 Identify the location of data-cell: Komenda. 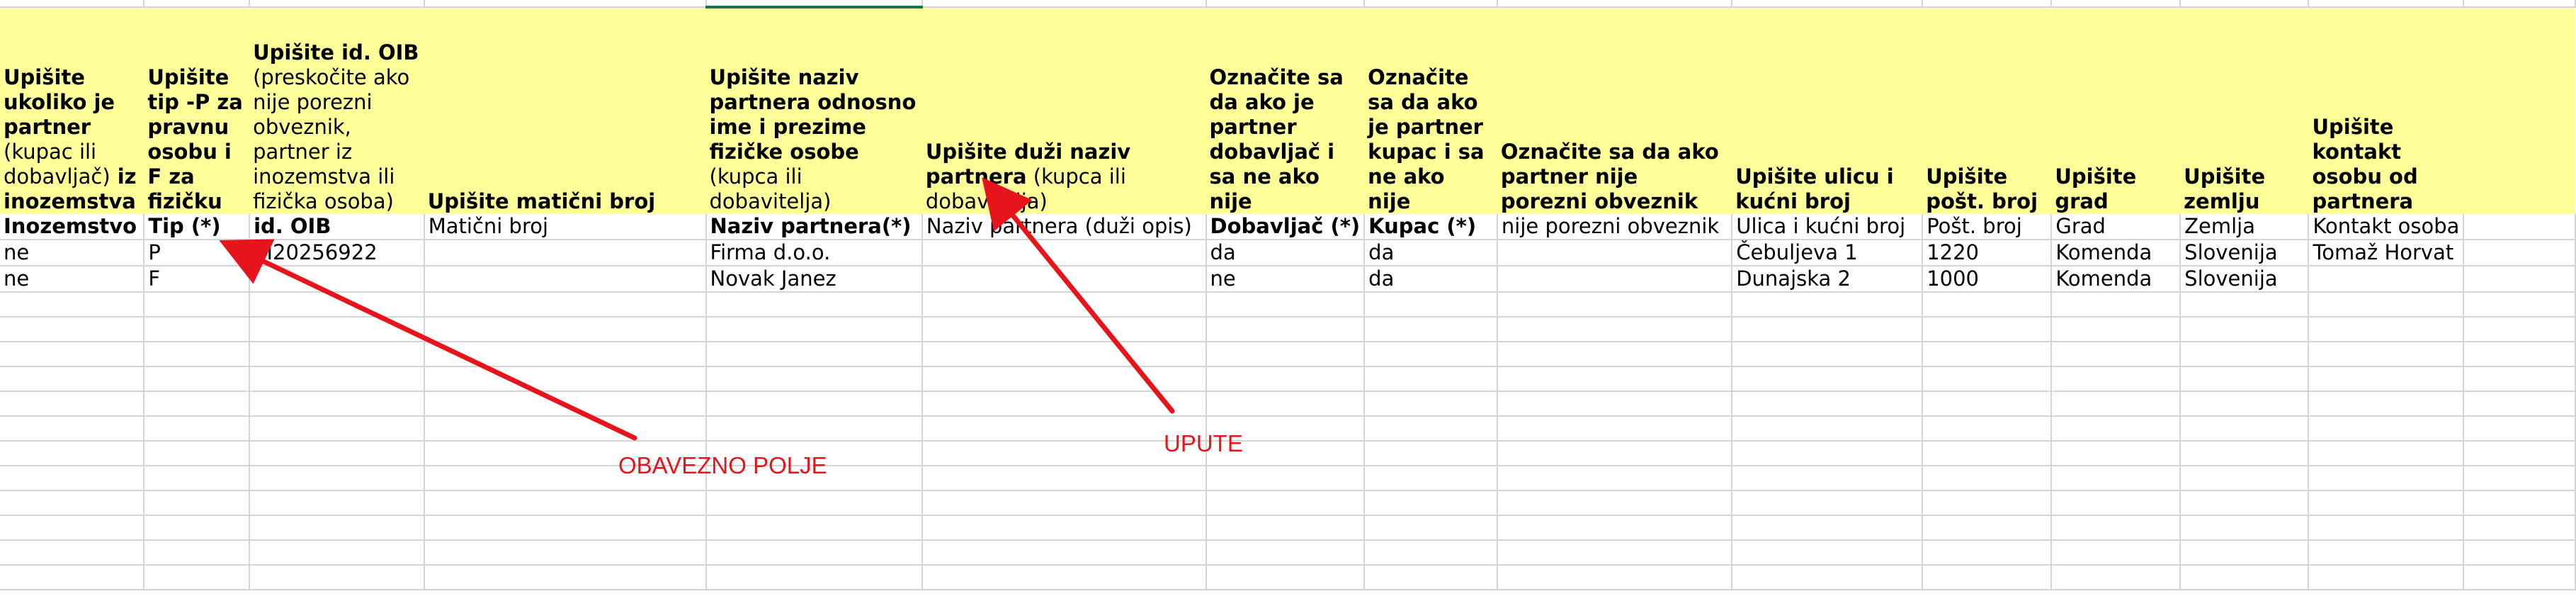
(2116, 253).